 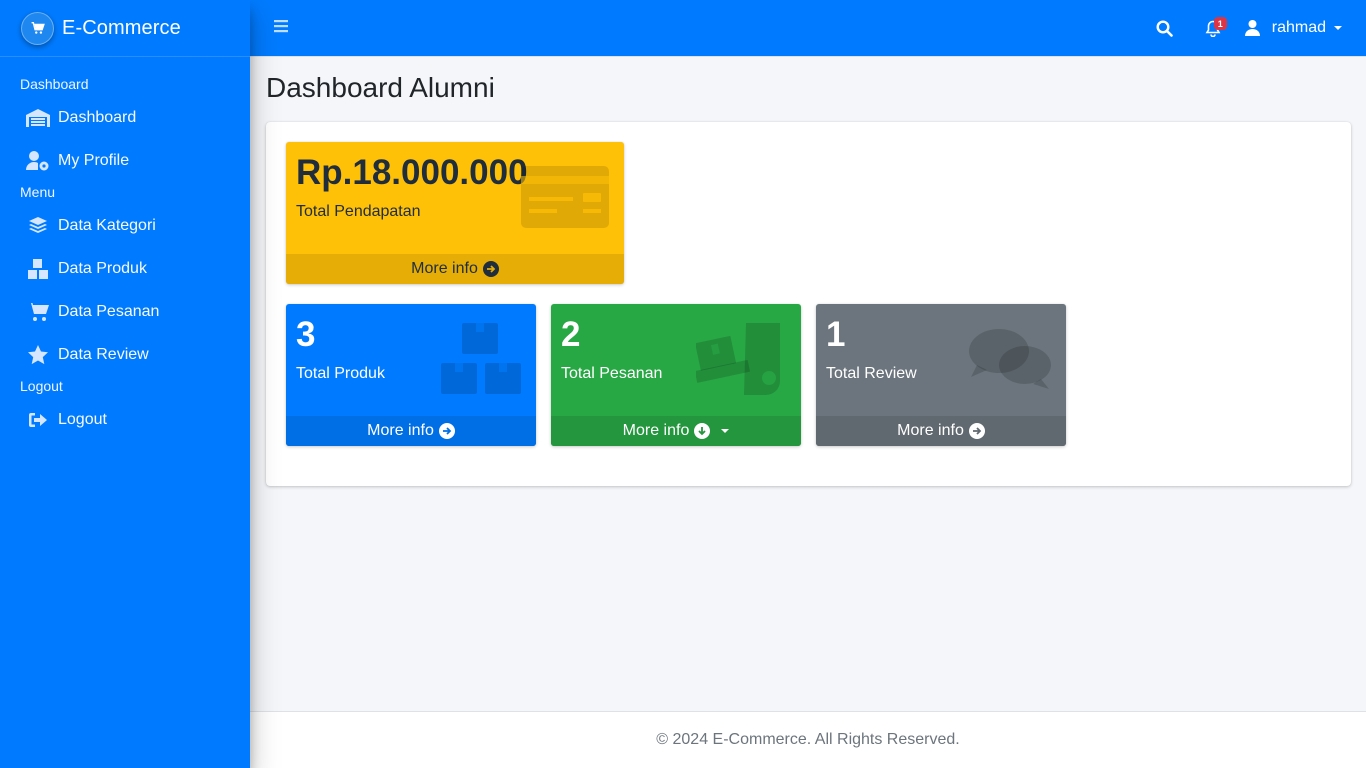 What do you see at coordinates (109, 311) in the screenshot?
I see `sidebar-item-label: Data Pesanan` at bounding box center [109, 311].